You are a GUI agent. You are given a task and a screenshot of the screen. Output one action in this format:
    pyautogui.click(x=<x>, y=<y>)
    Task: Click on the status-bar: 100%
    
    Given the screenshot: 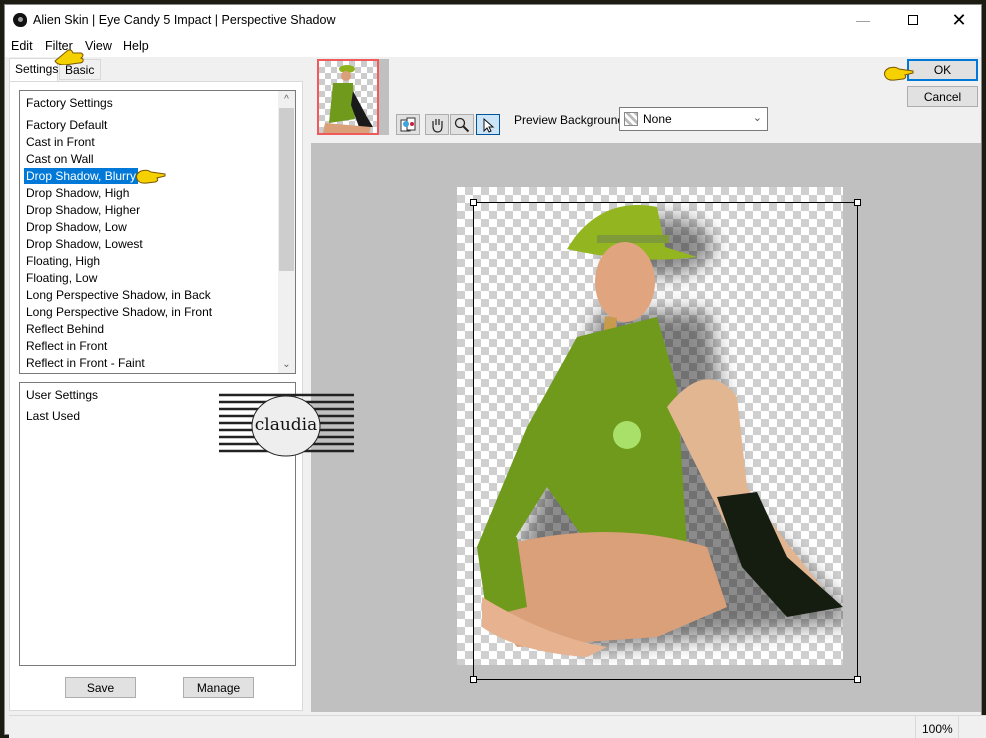 What is the action you would take?
    pyautogui.click(x=497, y=726)
    